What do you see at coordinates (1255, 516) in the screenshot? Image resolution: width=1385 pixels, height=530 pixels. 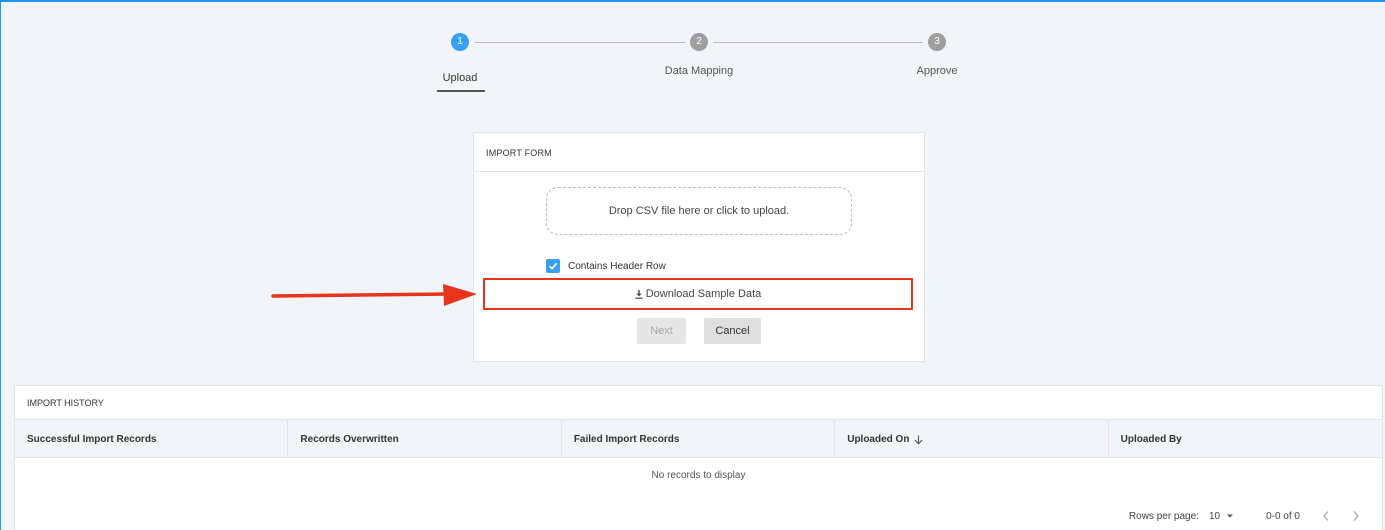 I see `pagination: Rows per page: 10 0-0 of 0` at bounding box center [1255, 516].